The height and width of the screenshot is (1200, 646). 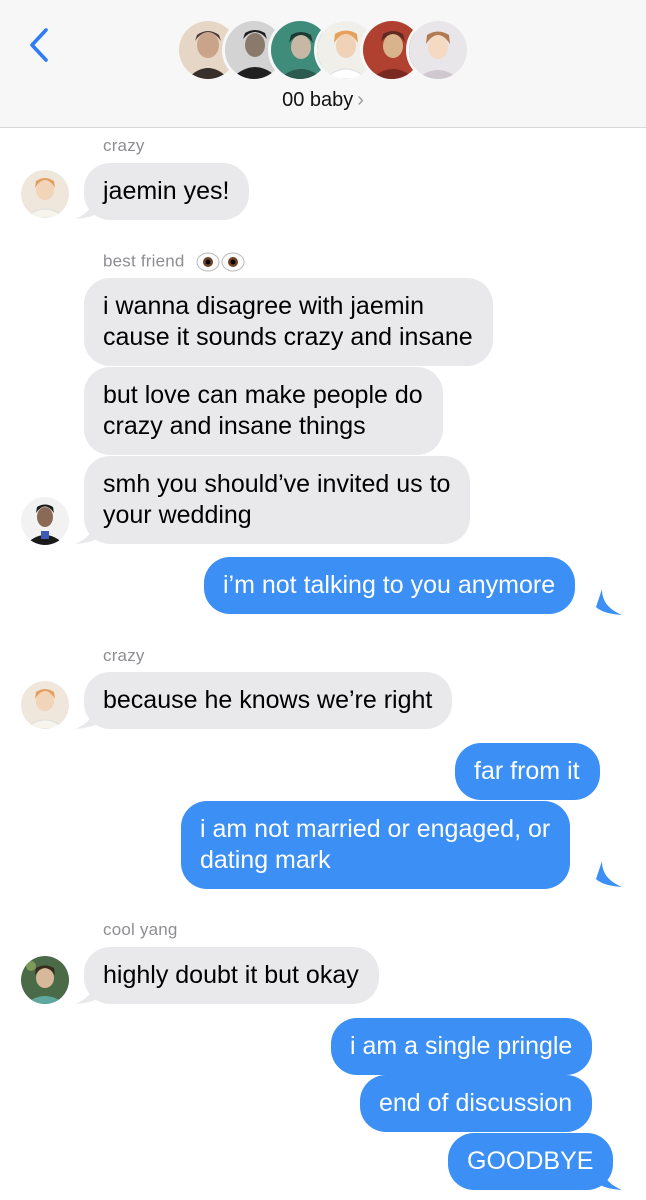 What do you see at coordinates (220, 262) in the screenshot?
I see `eyes-emoji-icon` at bounding box center [220, 262].